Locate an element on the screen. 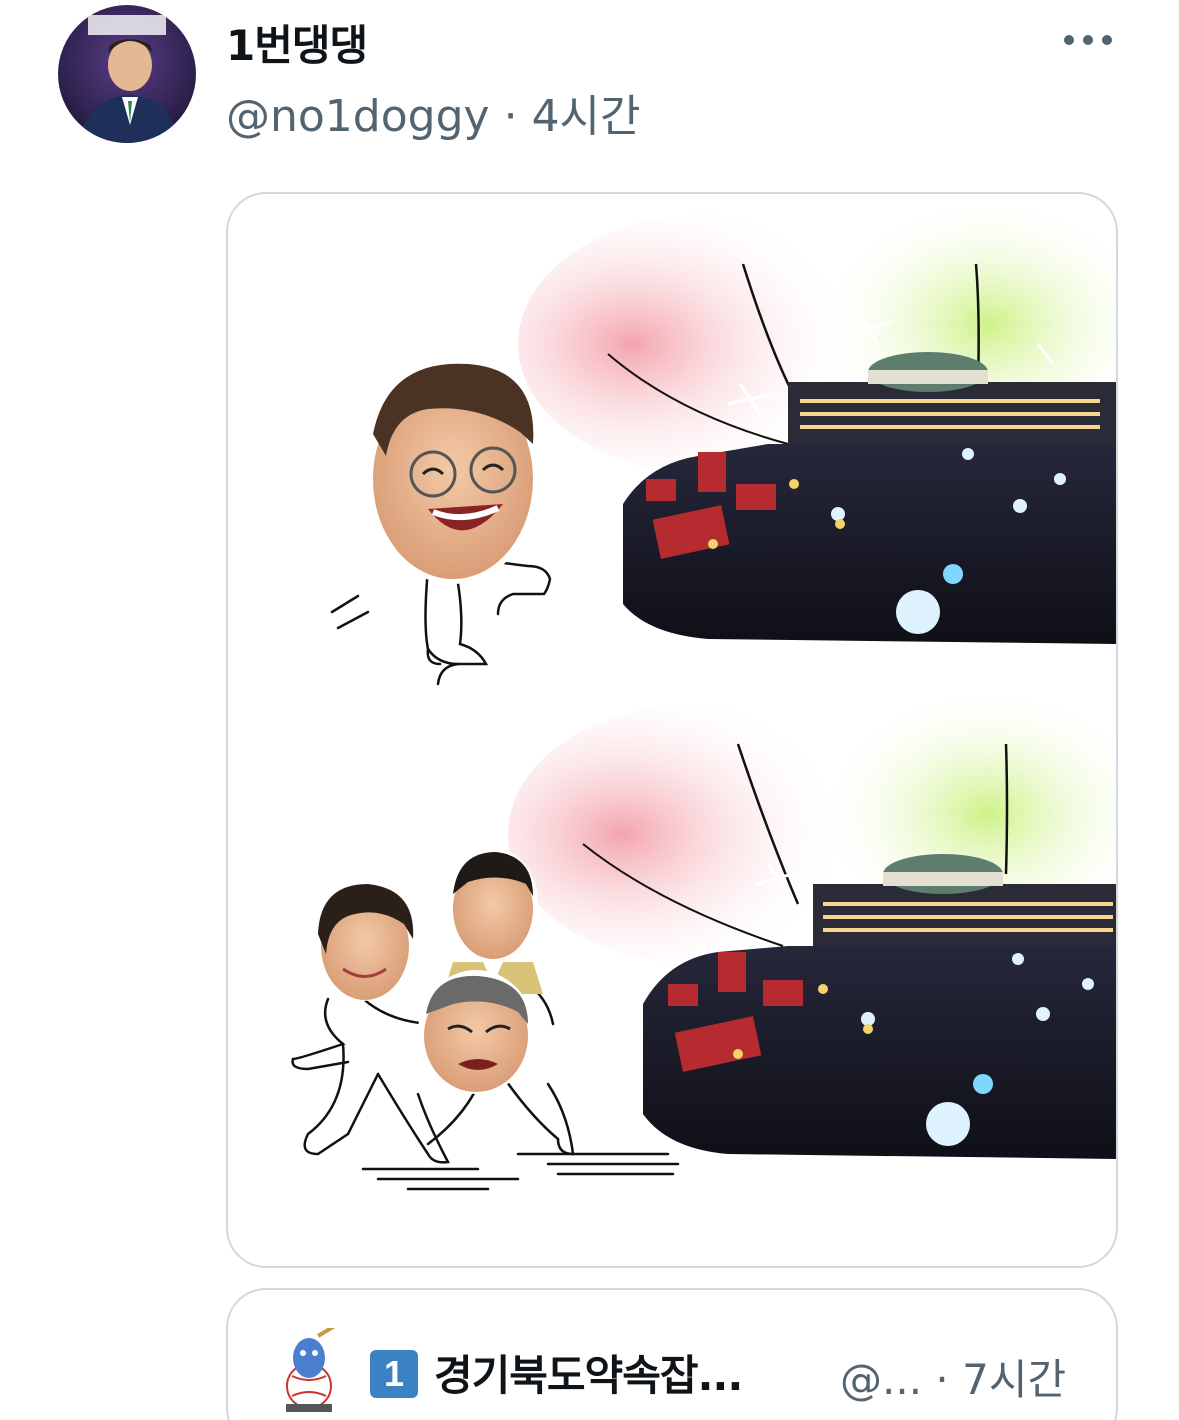  keycap-1-icon: 1 is located at coordinates (394, 1374).